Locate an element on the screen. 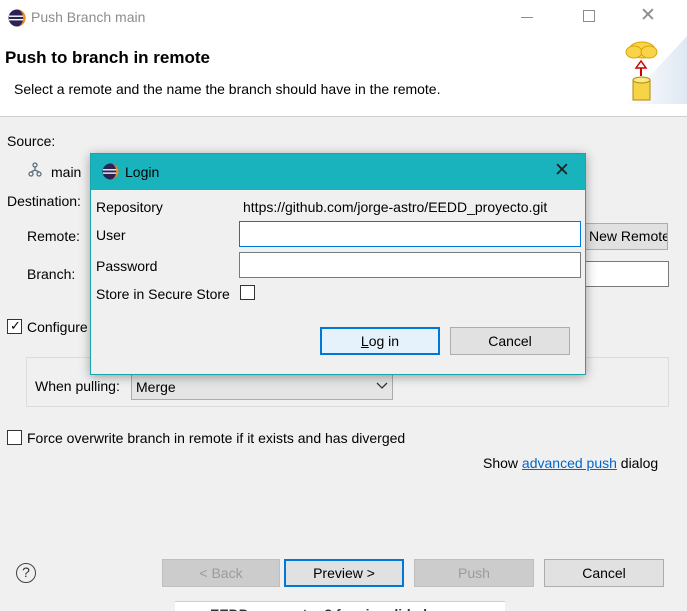 Image resolution: width=687 pixels, height=611 pixels. branch-icon is located at coordinates (35, 169).